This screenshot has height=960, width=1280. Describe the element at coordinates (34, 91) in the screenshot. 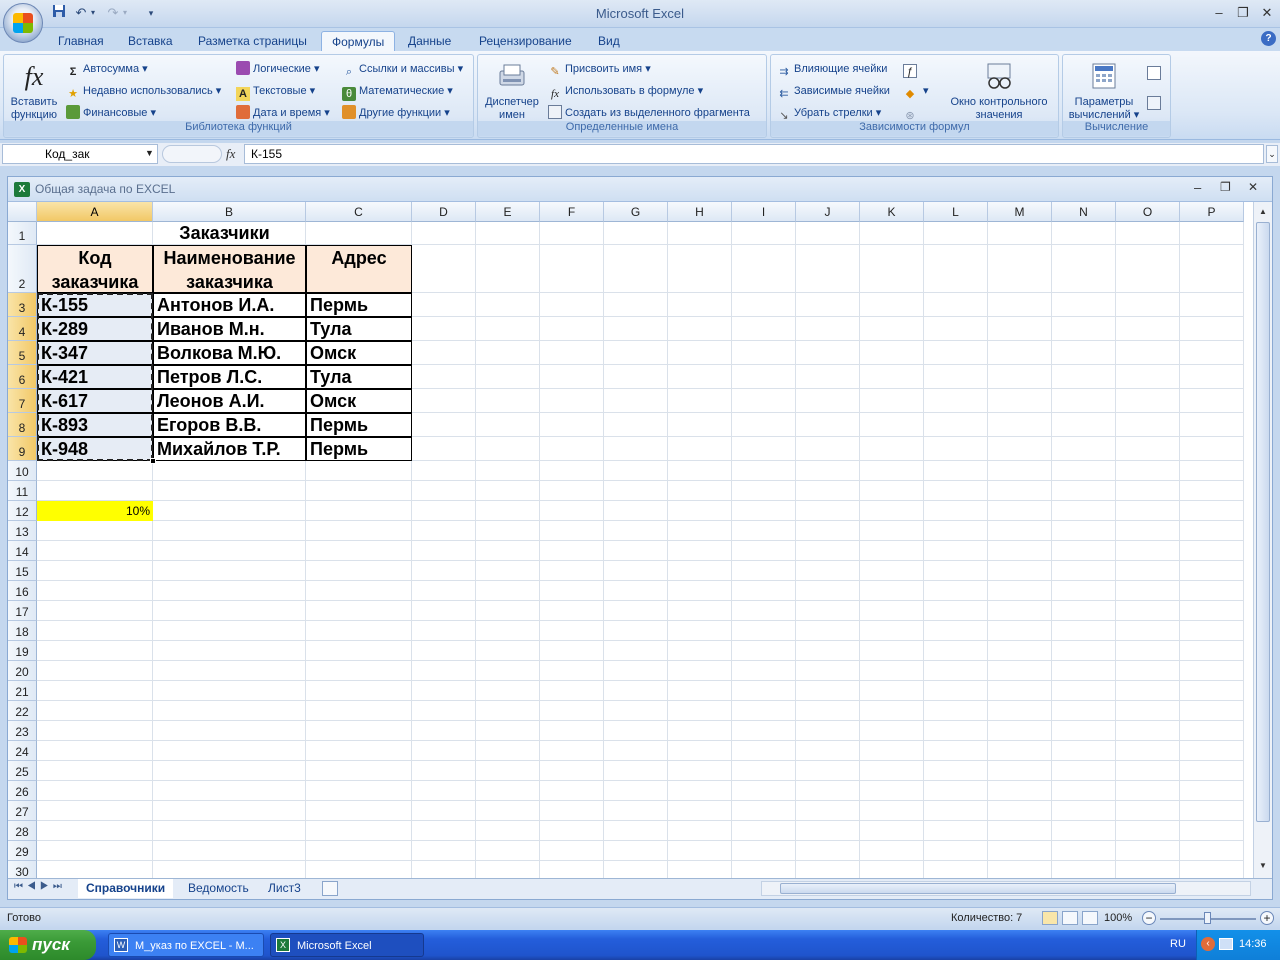

I see `insert-function-button: fx Вставить функцию` at that location.